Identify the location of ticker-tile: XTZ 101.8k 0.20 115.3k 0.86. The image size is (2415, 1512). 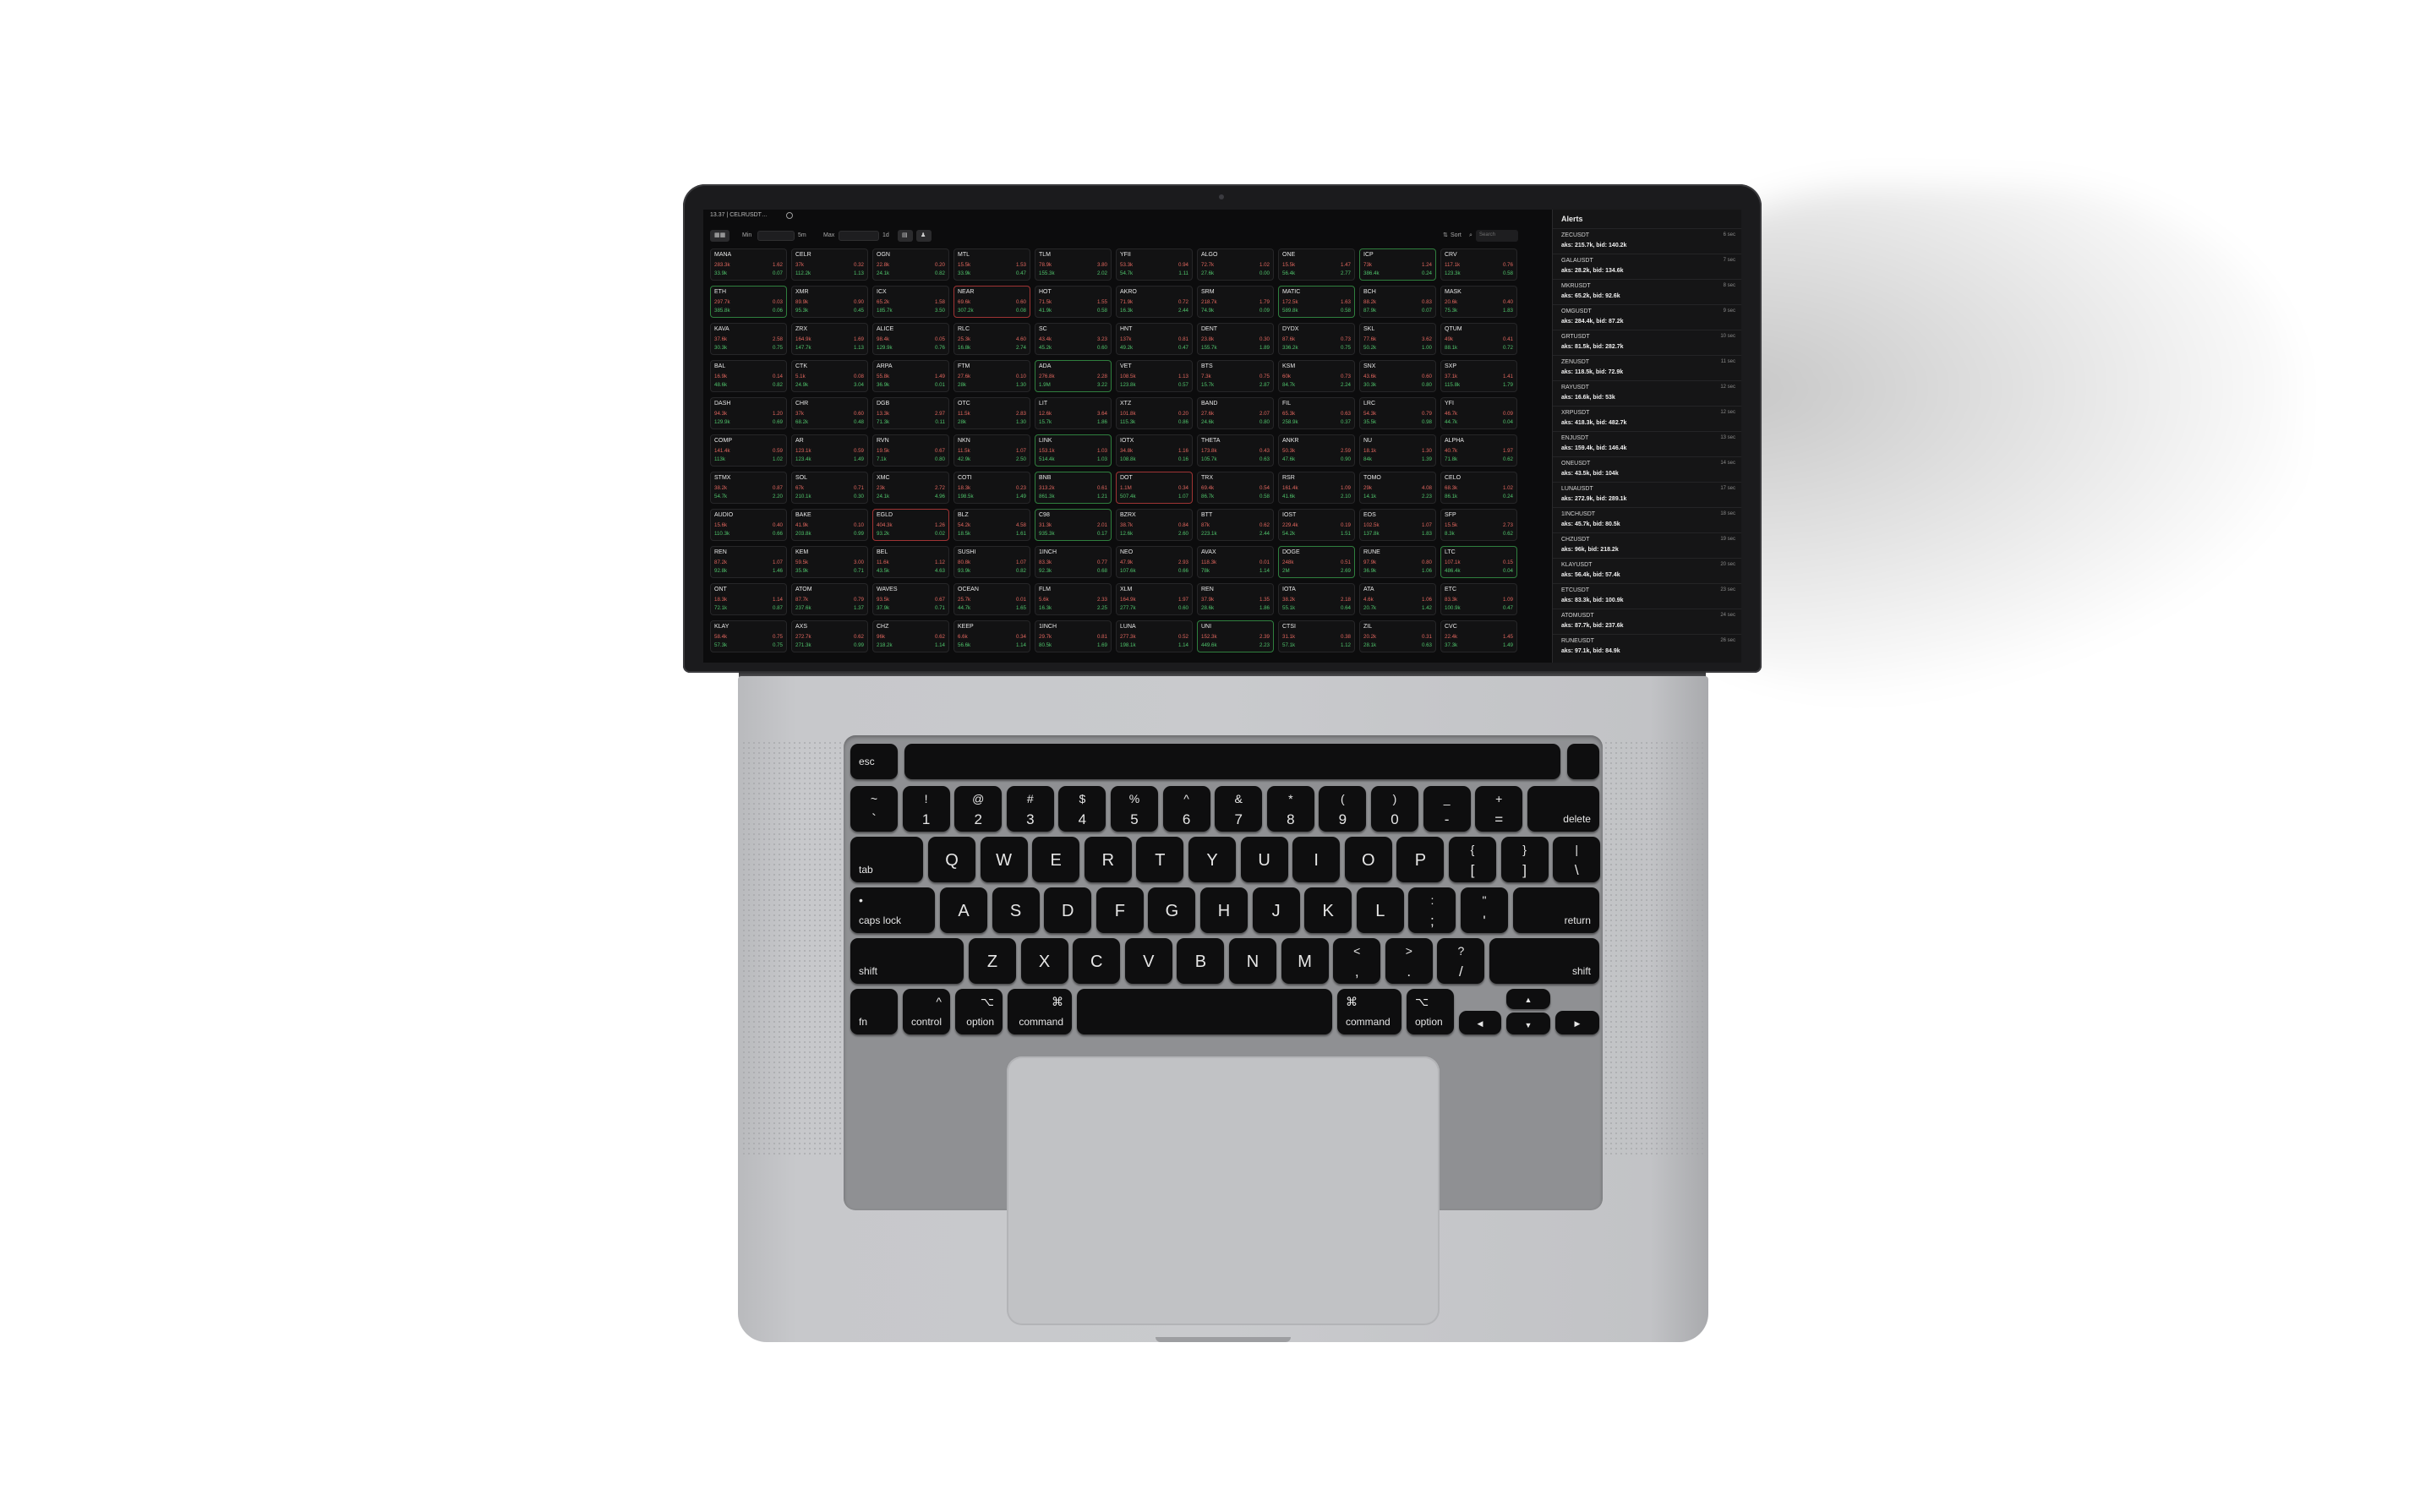
(1155, 413).